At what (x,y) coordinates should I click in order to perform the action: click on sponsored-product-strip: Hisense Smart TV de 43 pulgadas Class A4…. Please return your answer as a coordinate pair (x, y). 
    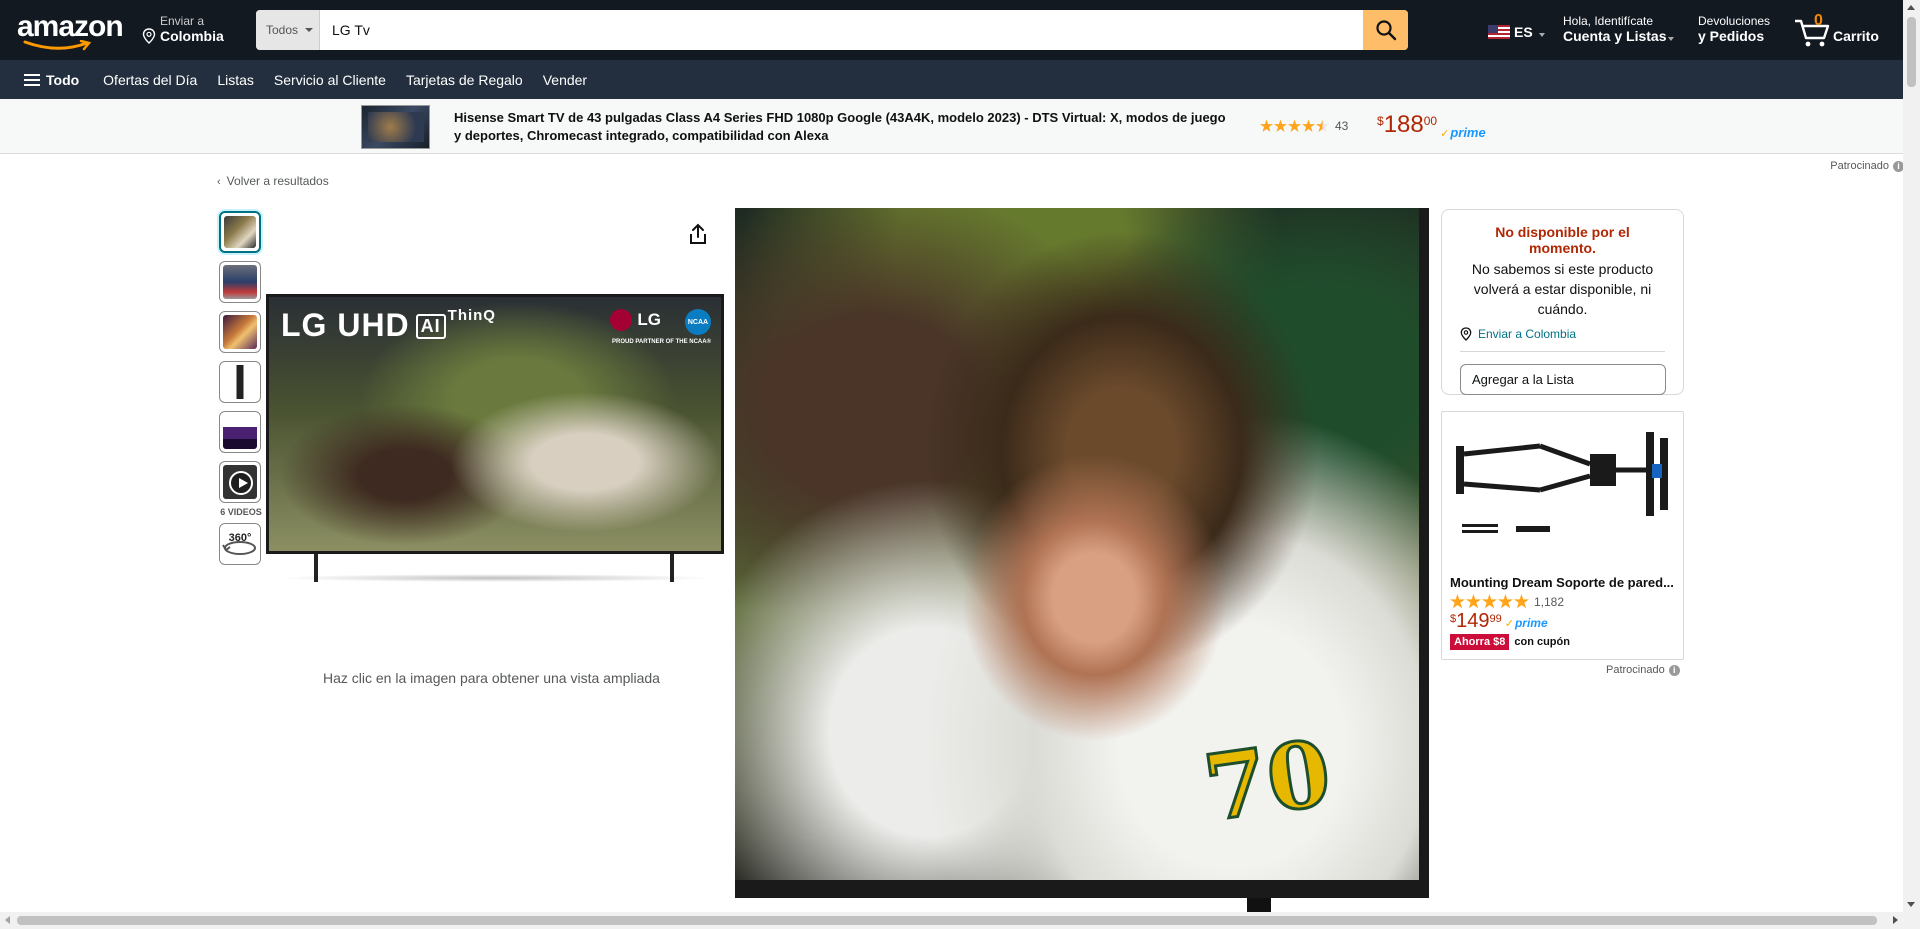
    Looking at the image, I should click on (951, 126).